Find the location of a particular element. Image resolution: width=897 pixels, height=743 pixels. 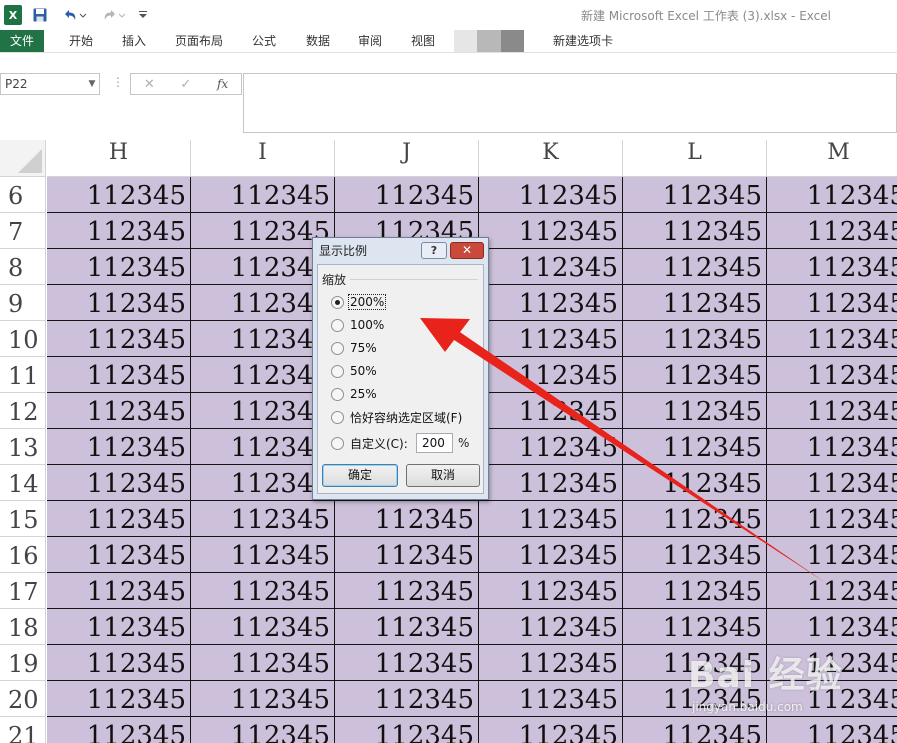

zoom-option-fit-selection: 恰好容纳选定区域(F) is located at coordinates (397, 417).